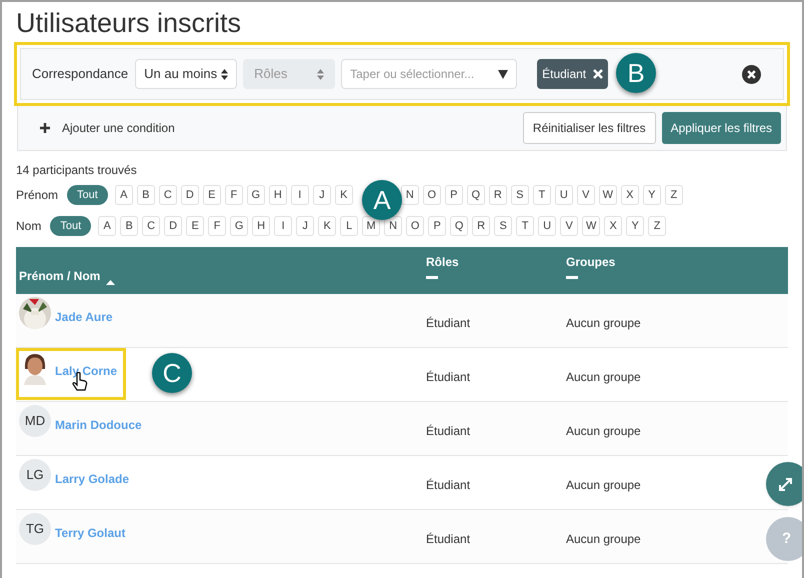 This screenshot has height=578, width=804. What do you see at coordinates (37, 195) in the screenshot?
I see `filter-label: Prénom` at bounding box center [37, 195].